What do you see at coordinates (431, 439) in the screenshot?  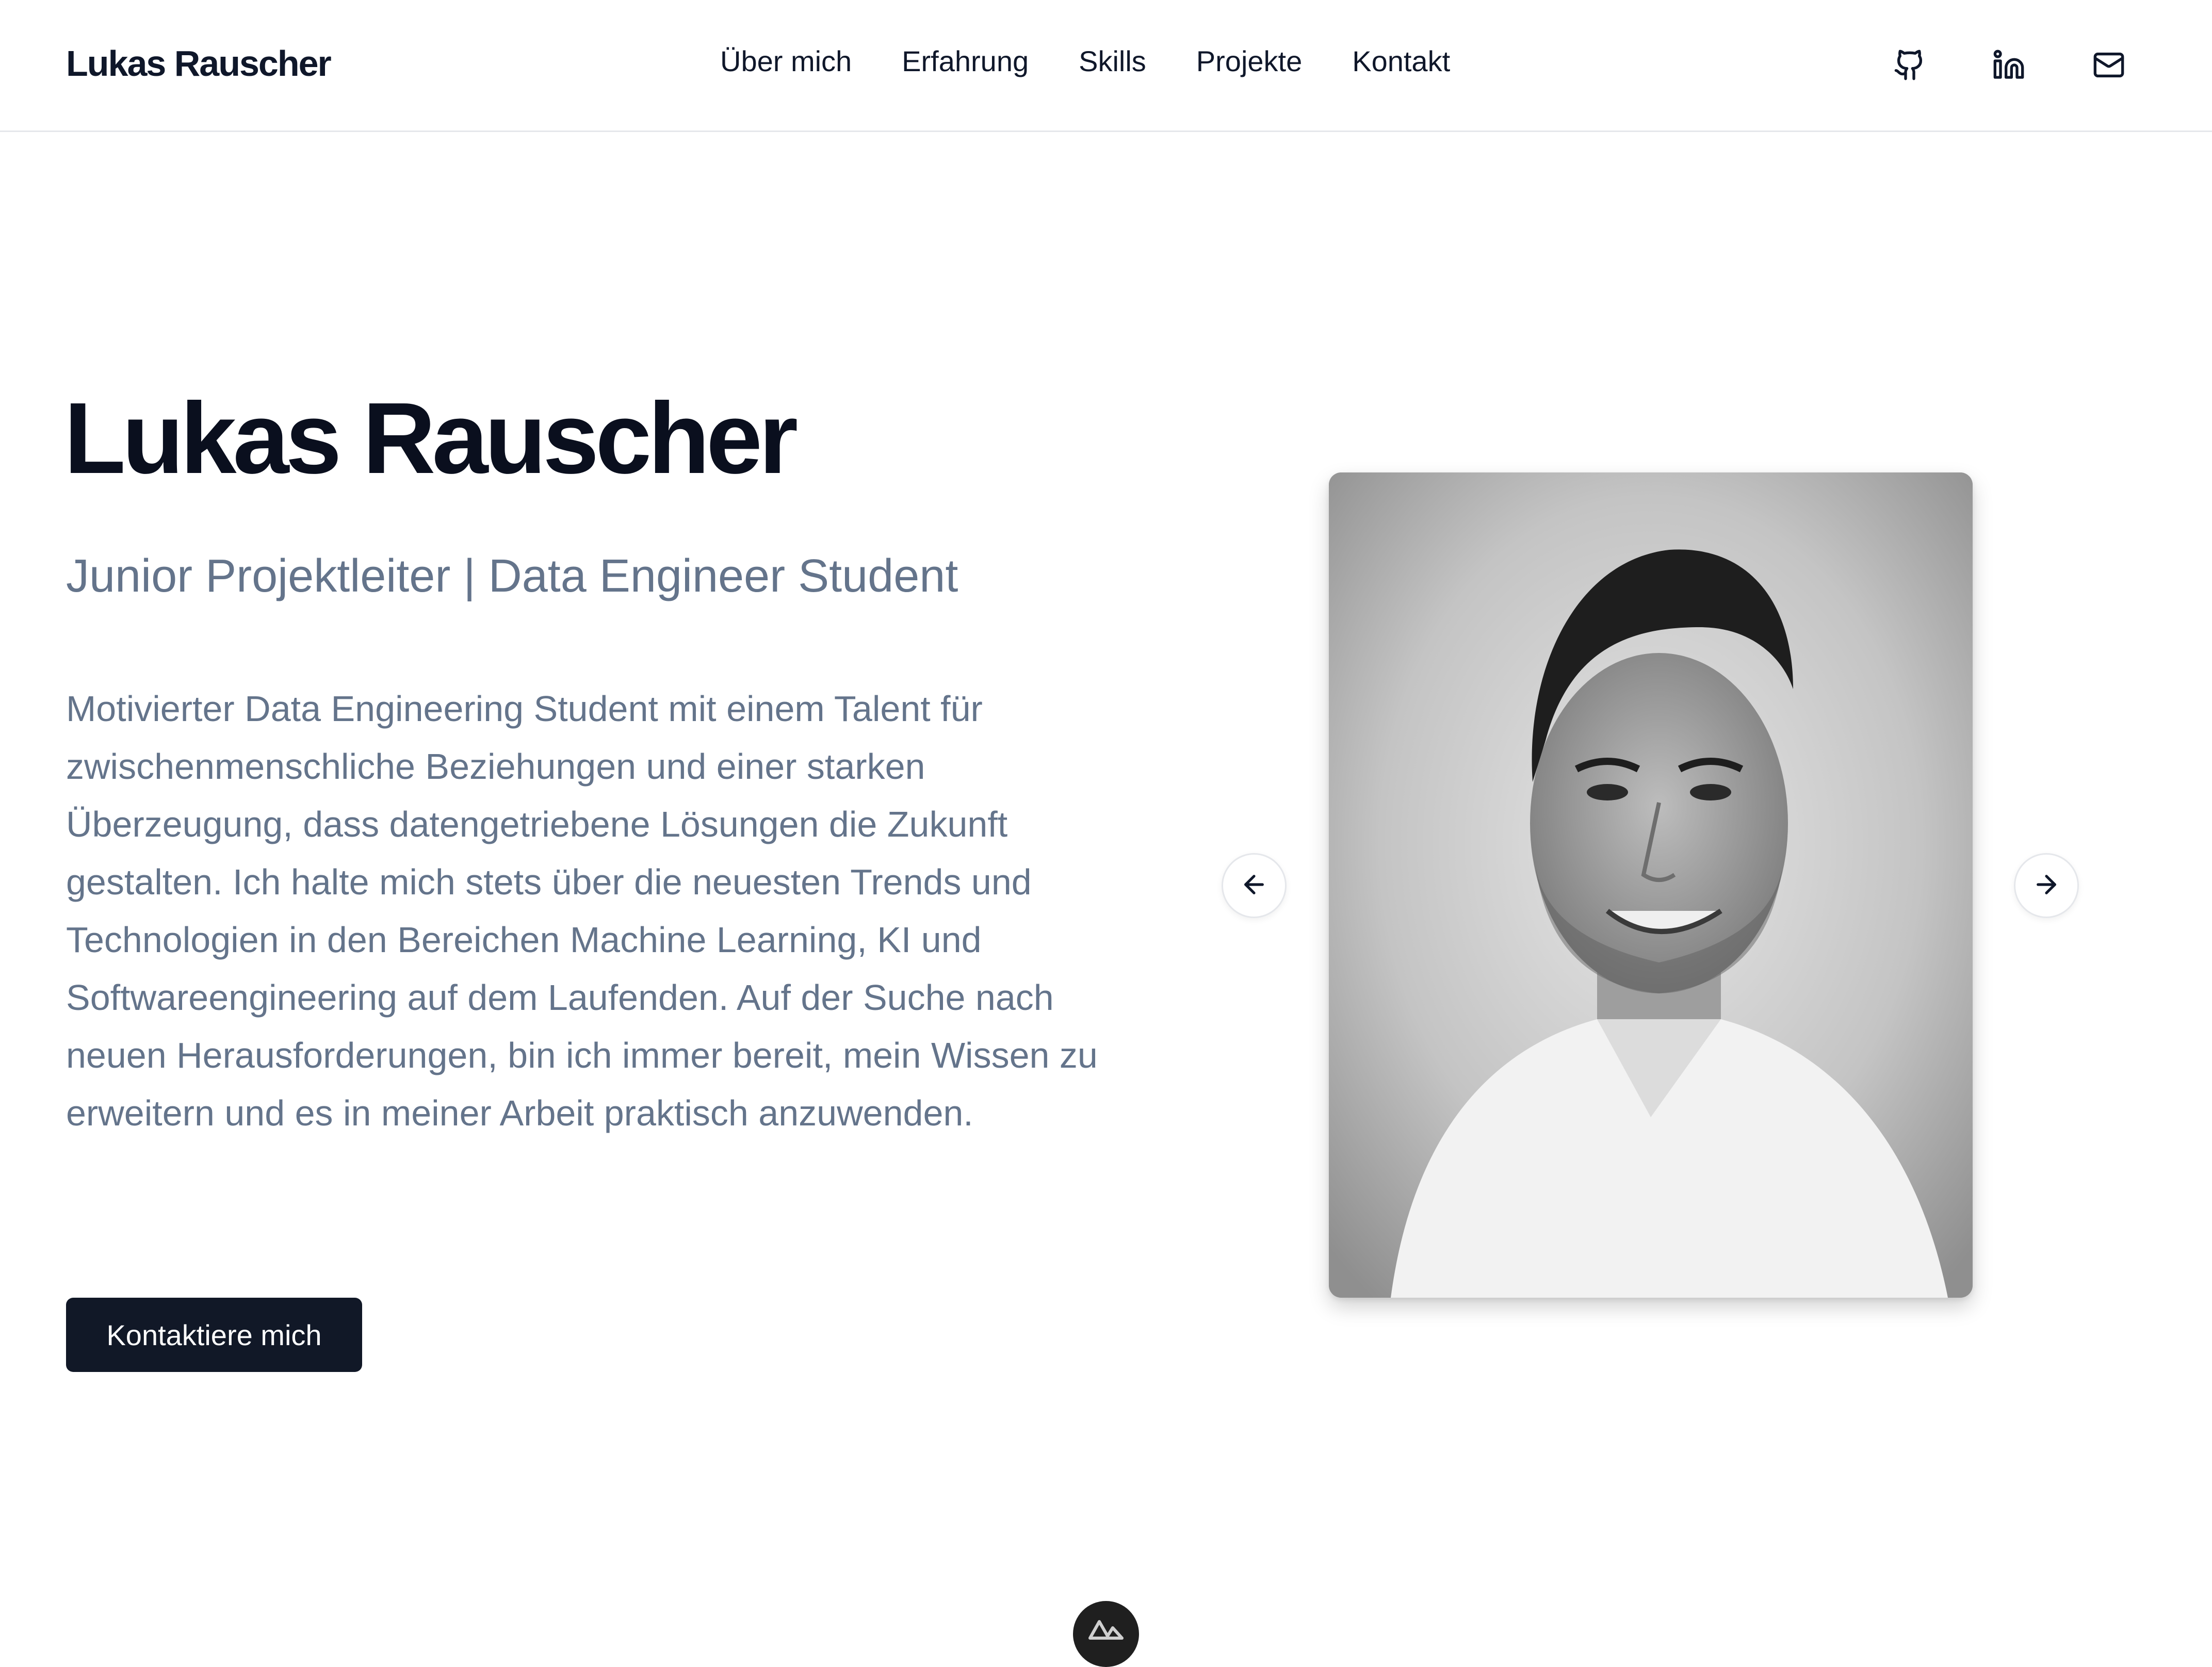 I see `hero-title: Lukas Rauscher` at bounding box center [431, 439].